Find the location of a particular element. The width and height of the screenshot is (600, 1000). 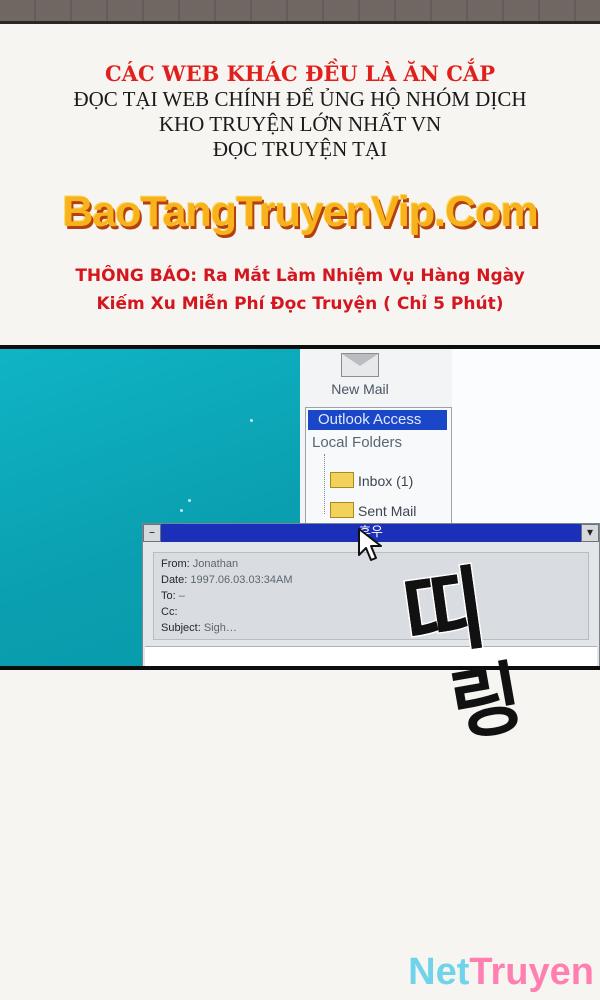

panel-border is located at coordinates (300, 22).